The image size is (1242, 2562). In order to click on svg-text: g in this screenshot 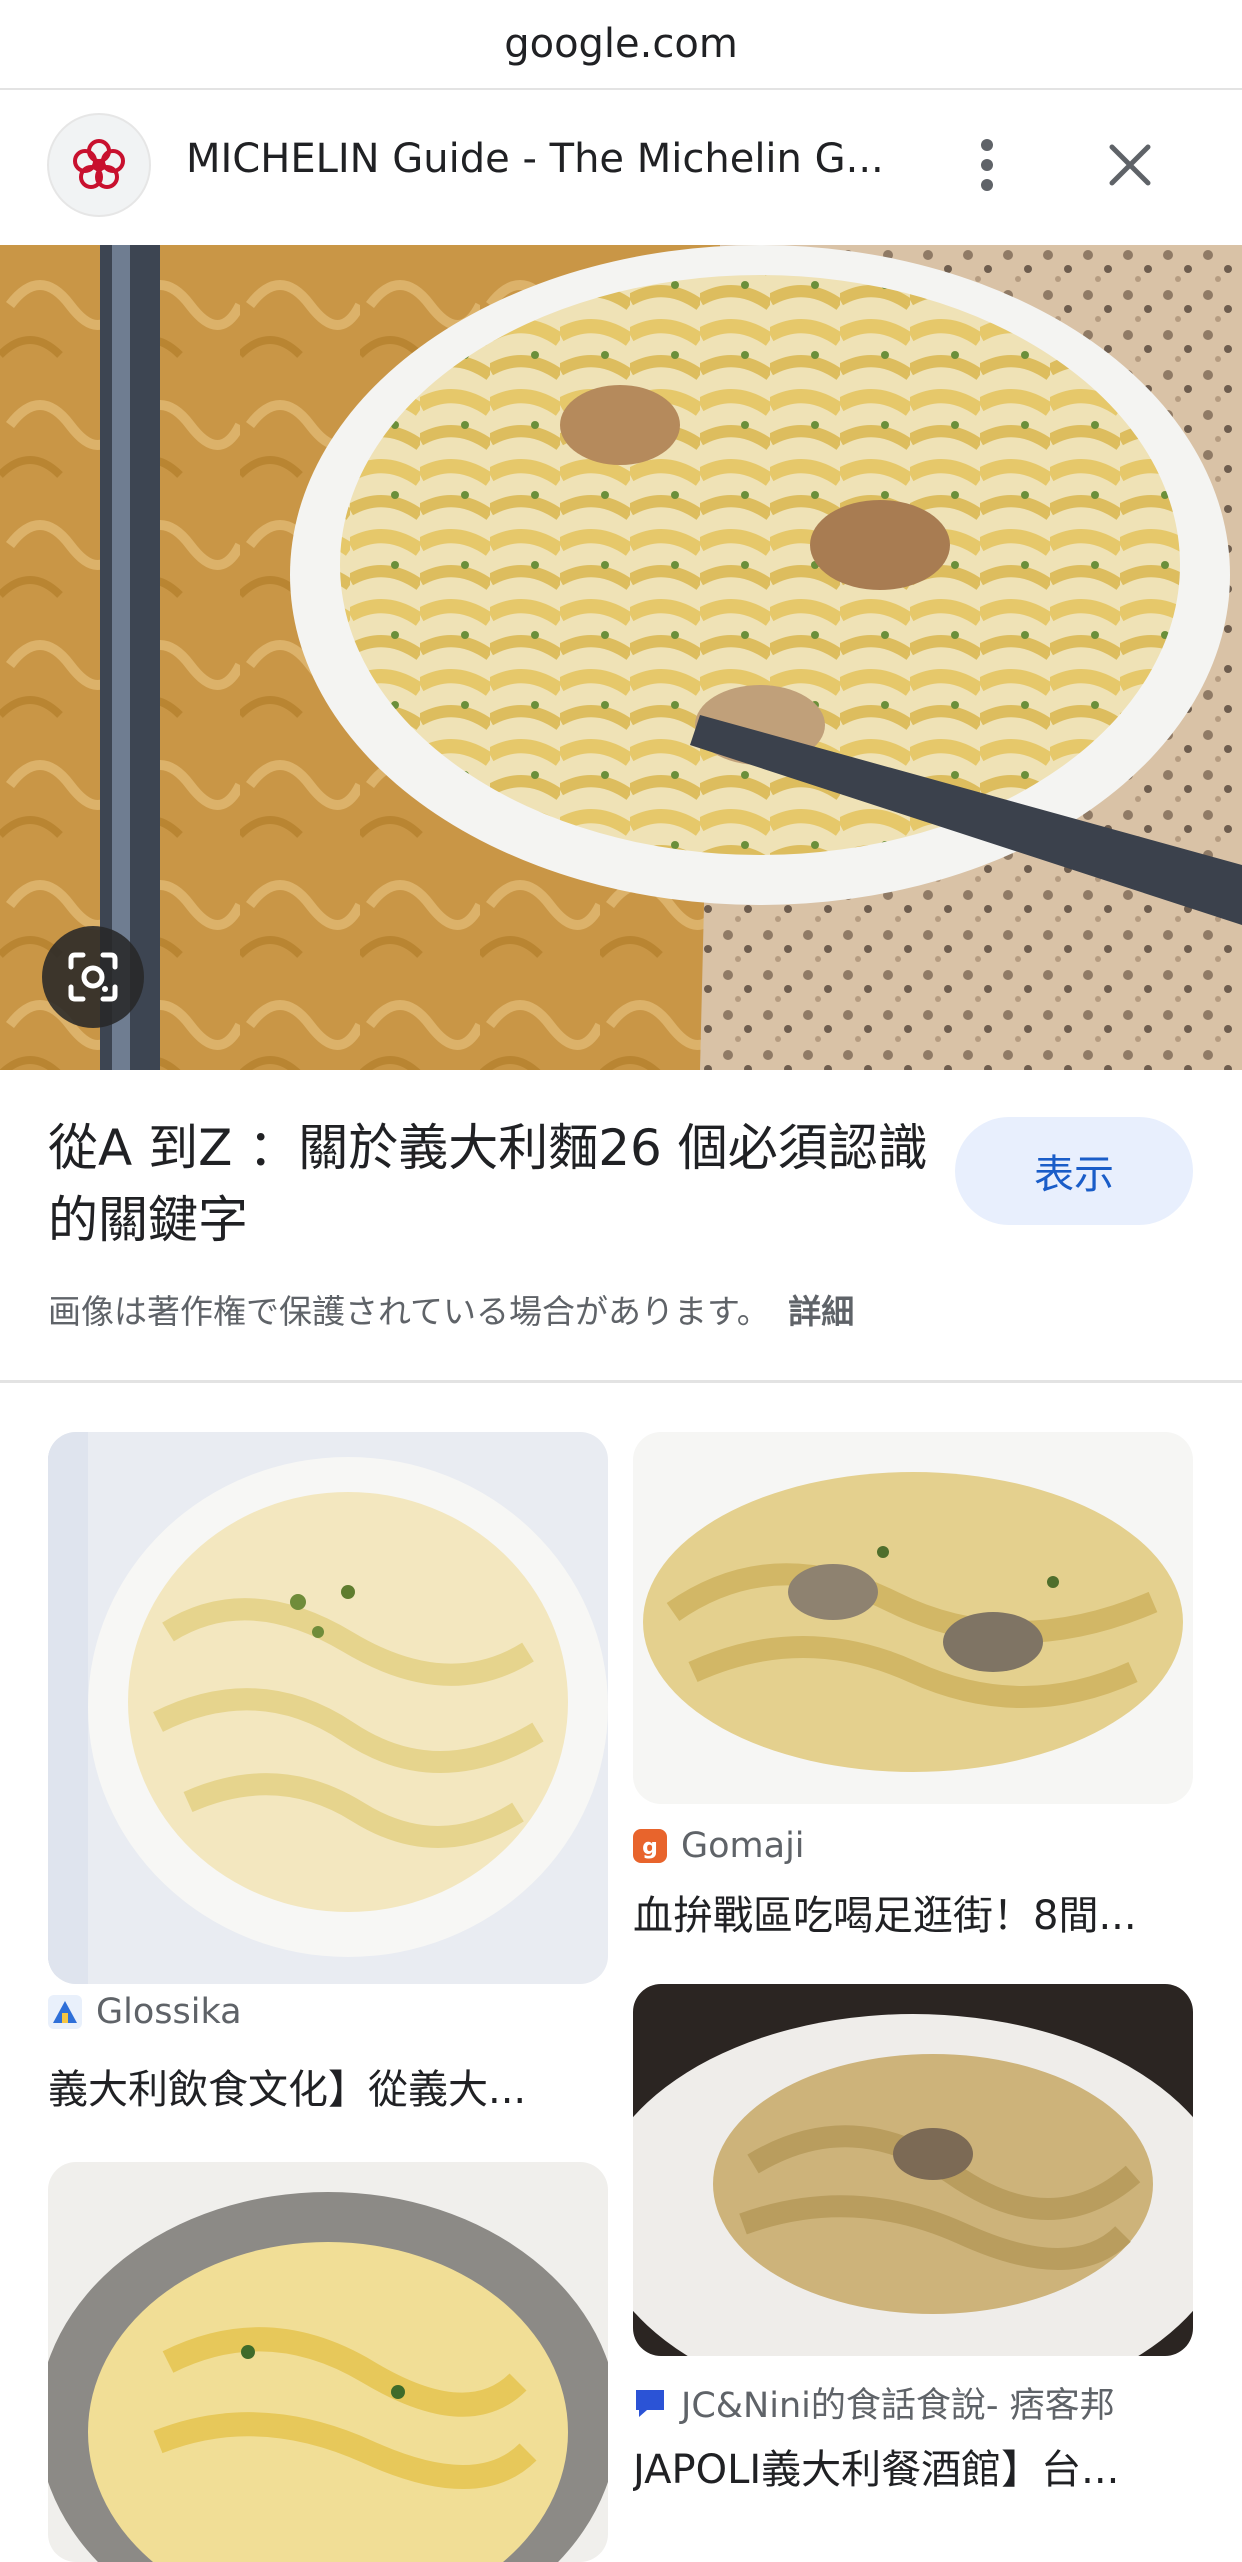, I will do `click(650, 1847)`.